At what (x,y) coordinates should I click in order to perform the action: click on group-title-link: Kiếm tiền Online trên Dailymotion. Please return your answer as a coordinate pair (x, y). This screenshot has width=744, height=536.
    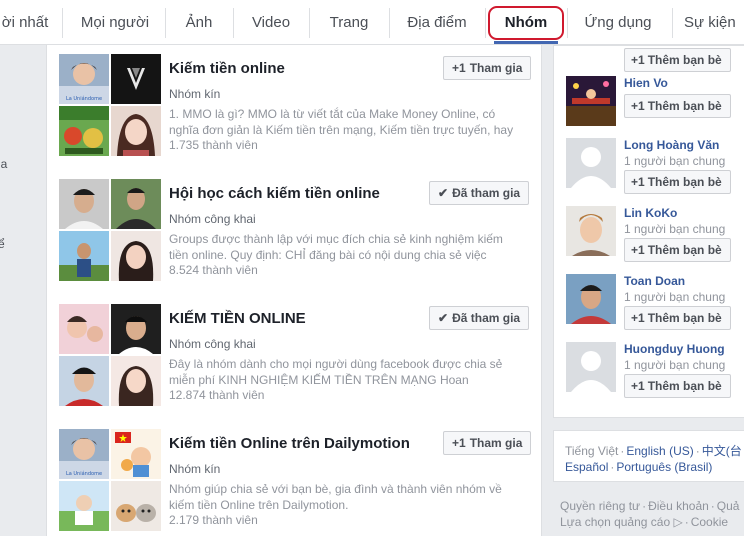
    Looking at the image, I should click on (289, 443).